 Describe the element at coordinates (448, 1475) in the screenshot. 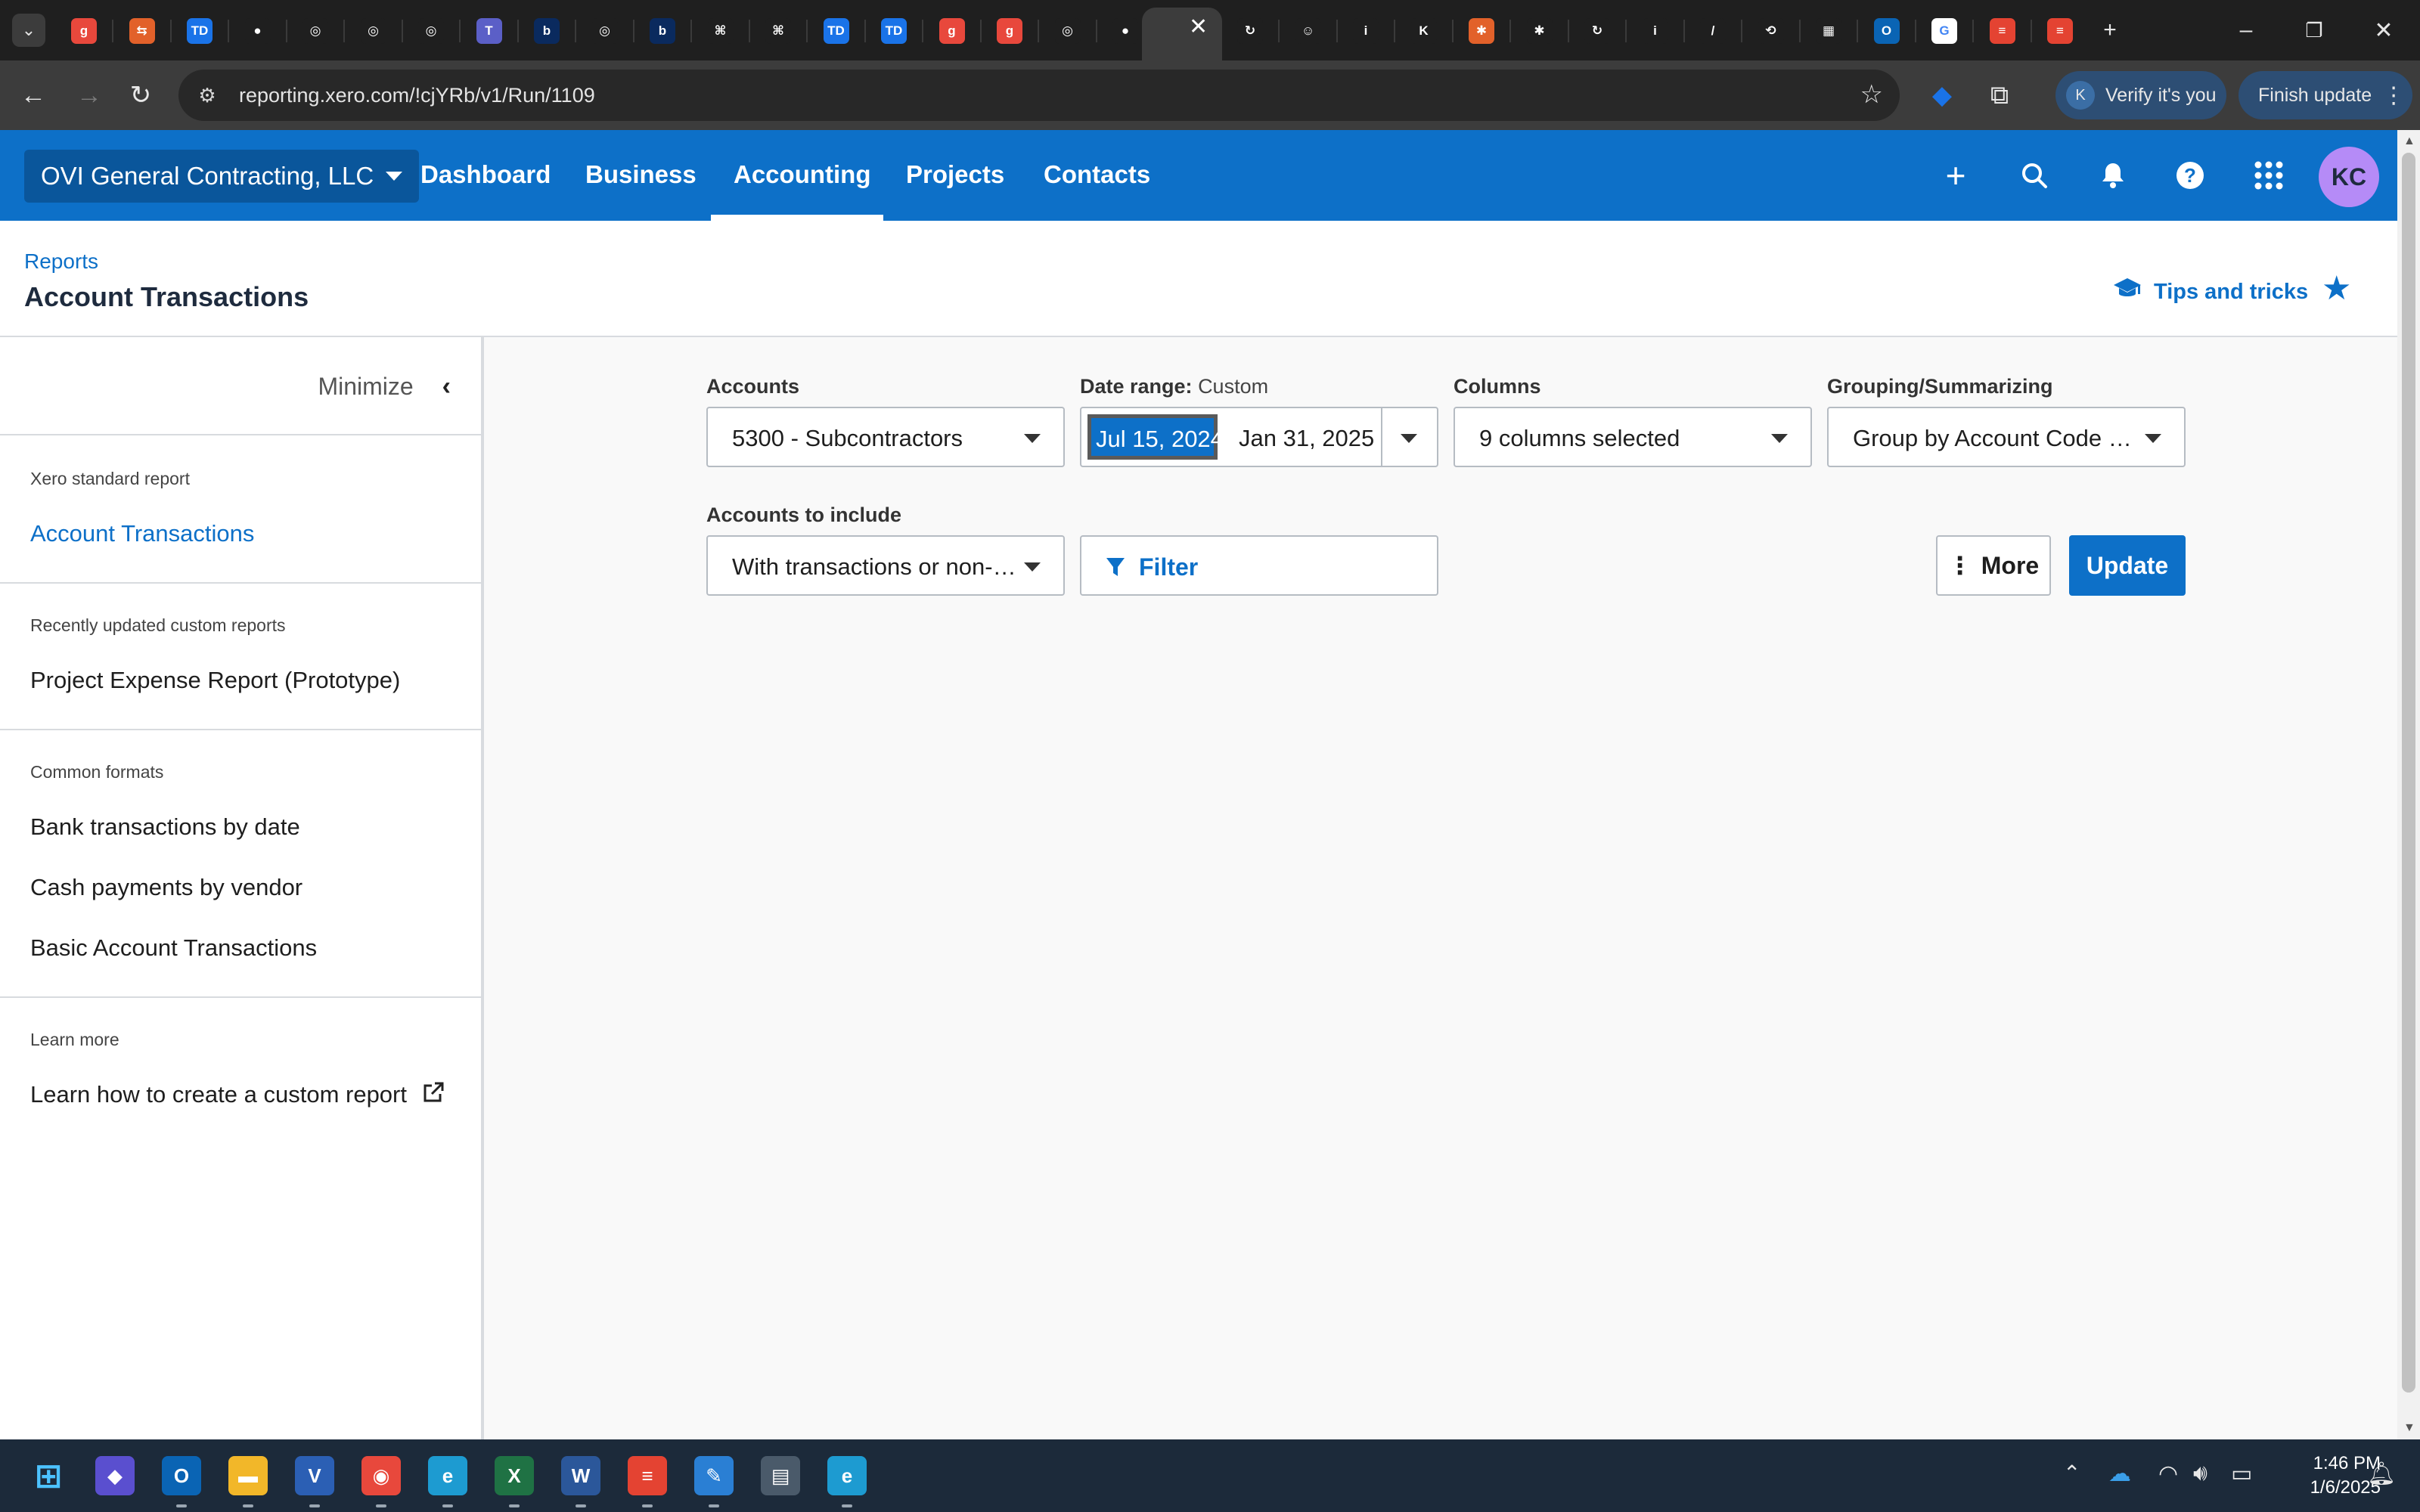

I see `edge-icon: e` at that location.